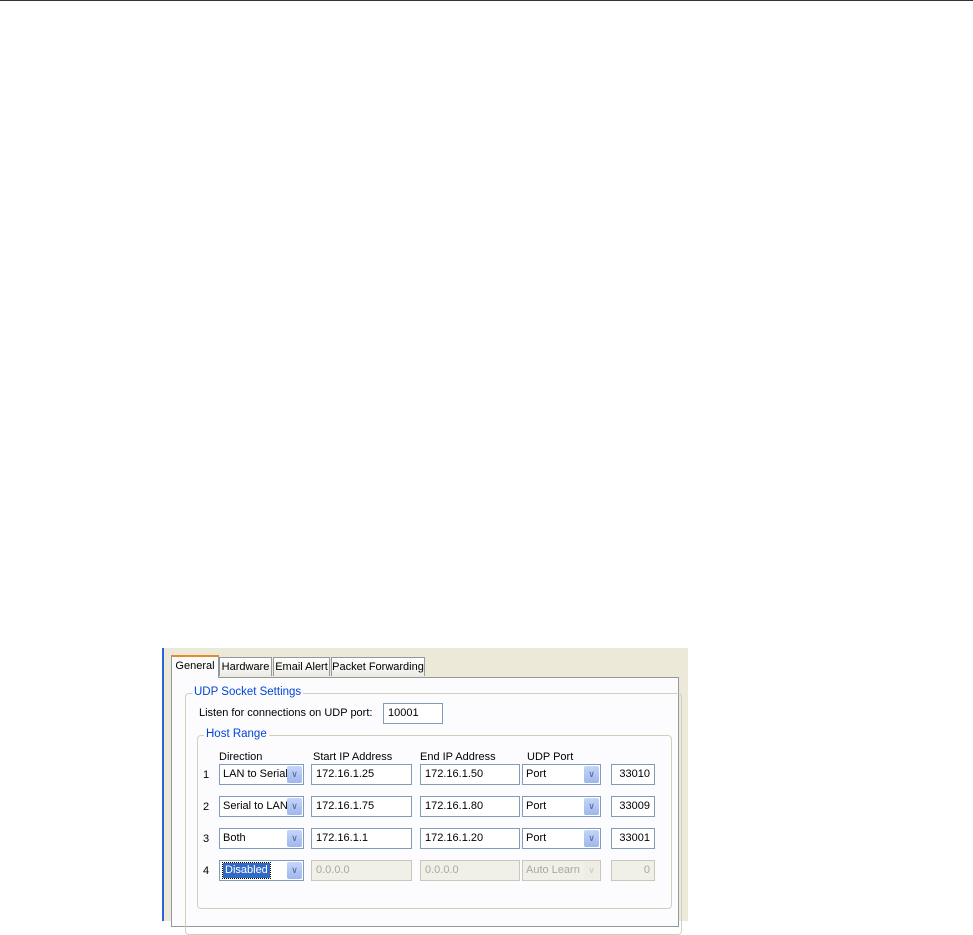  What do you see at coordinates (486, 0) in the screenshot?
I see `top-divider` at bounding box center [486, 0].